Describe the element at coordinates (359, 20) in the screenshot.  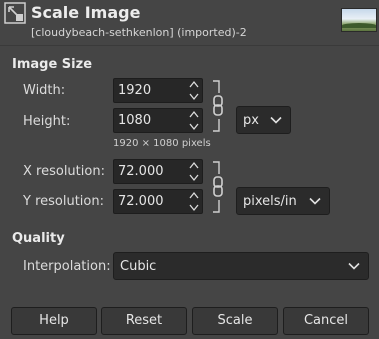
I see `image-thumbnail` at that location.